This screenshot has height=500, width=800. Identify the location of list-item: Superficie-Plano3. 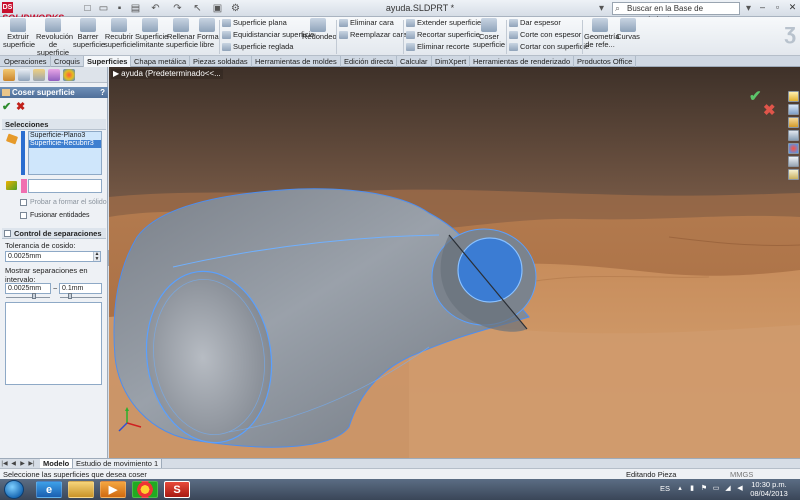
(65, 136).